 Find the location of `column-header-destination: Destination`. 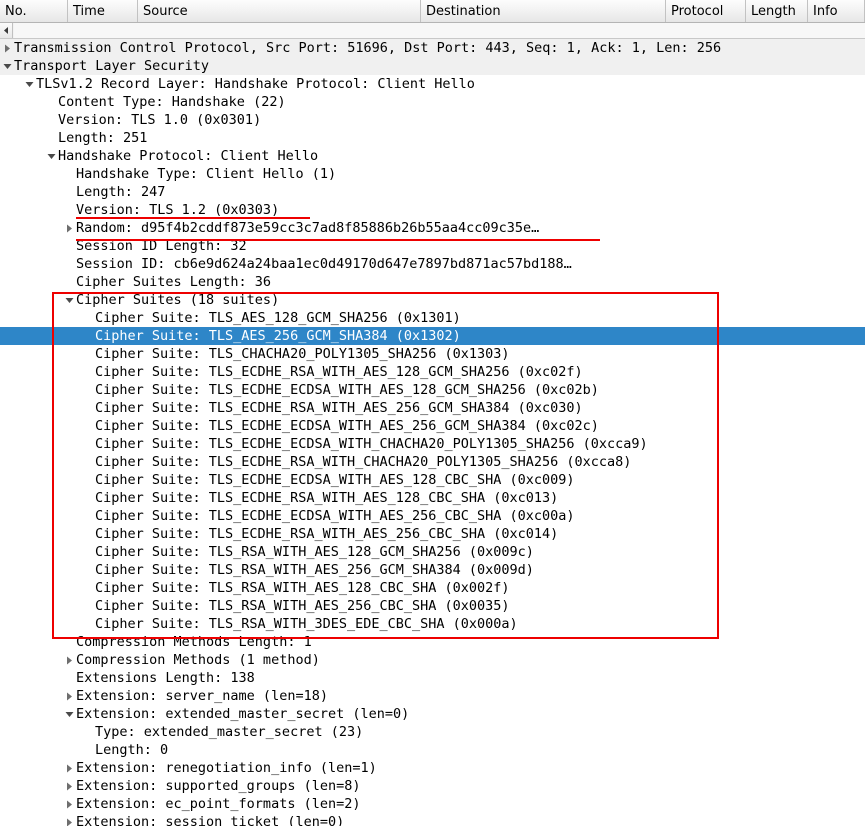

column-header-destination: Destination is located at coordinates (543, 11).